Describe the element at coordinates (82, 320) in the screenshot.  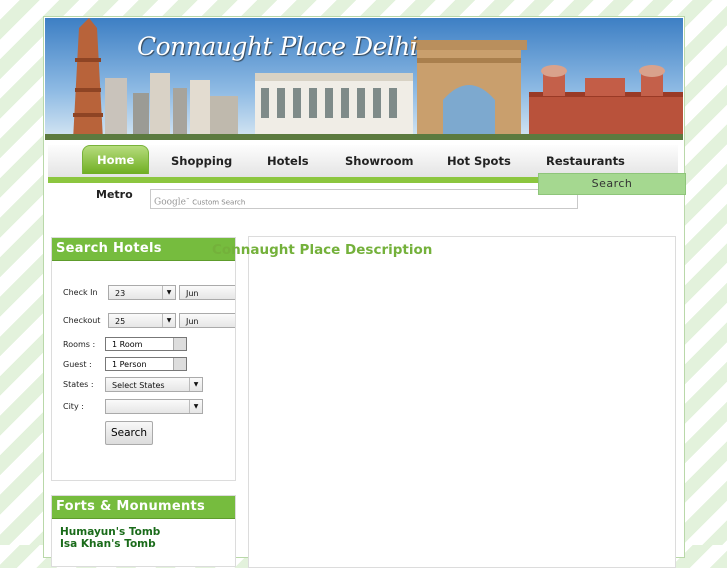
I see `checkout-label: Checkout` at that location.